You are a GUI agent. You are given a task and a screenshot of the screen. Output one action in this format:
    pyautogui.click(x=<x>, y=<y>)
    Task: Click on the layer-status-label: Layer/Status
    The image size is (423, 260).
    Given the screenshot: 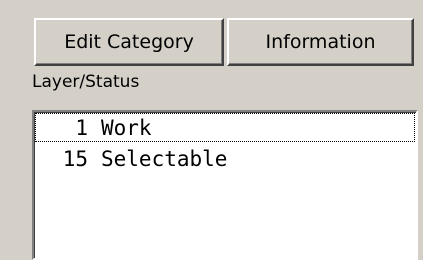 What is the action you would take?
    pyautogui.click(x=86, y=82)
    